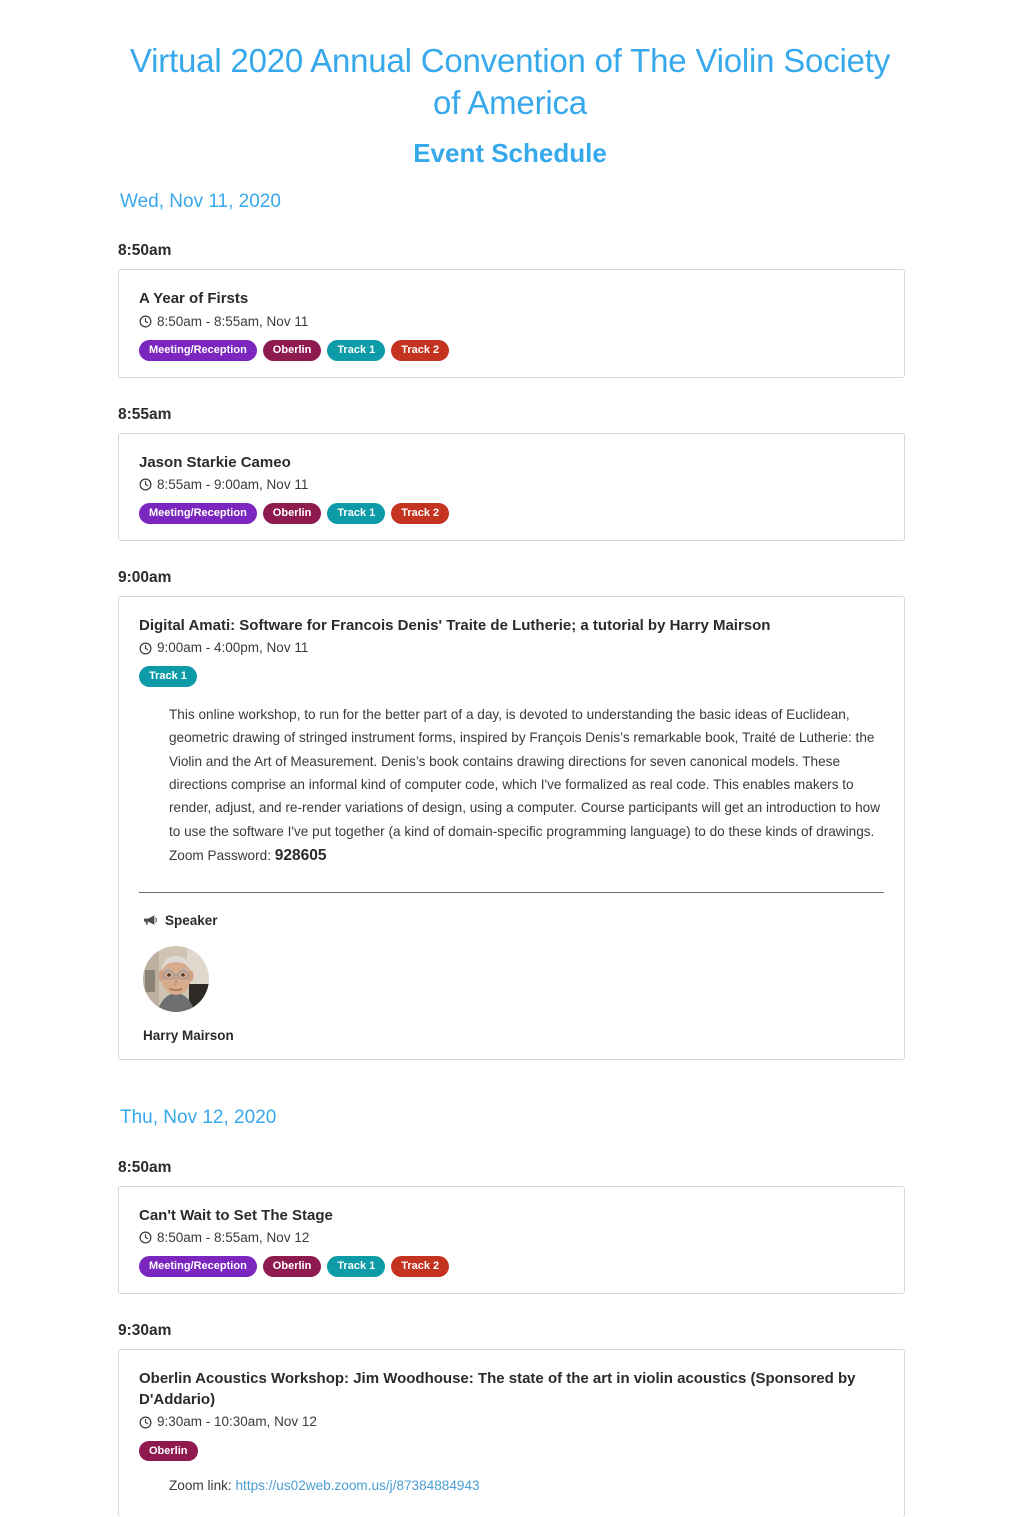  What do you see at coordinates (511, 676) in the screenshot?
I see `badge-list: Track 1` at bounding box center [511, 676].